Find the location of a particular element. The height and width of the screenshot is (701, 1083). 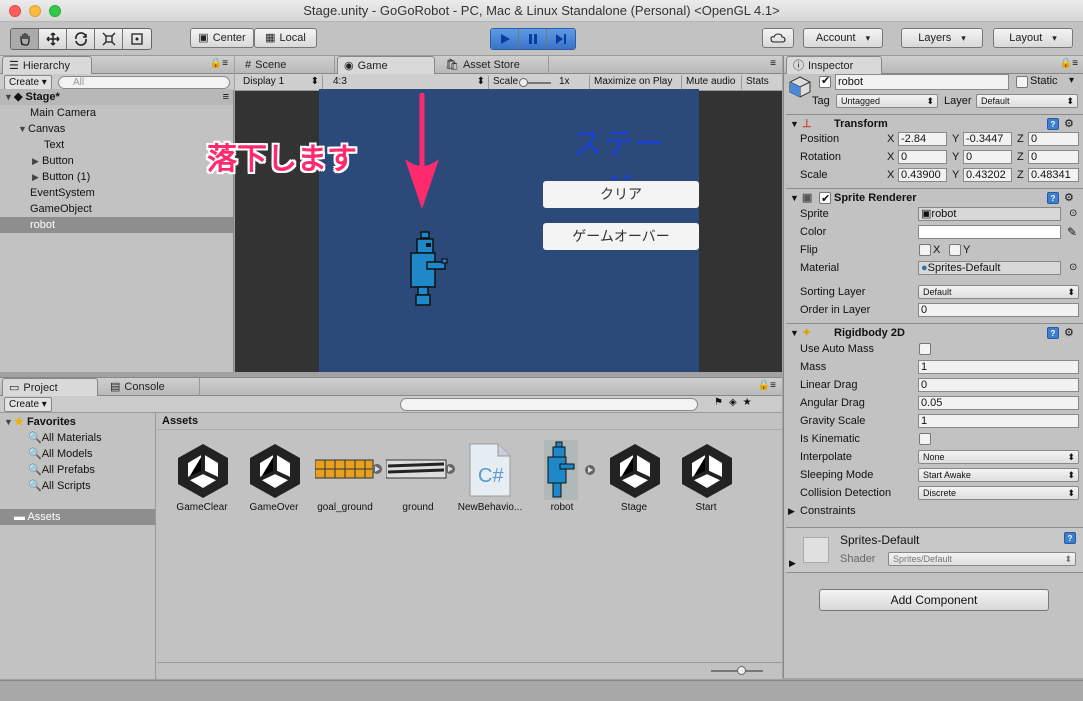

icon-size-slider is located at coordinates (737, 670).